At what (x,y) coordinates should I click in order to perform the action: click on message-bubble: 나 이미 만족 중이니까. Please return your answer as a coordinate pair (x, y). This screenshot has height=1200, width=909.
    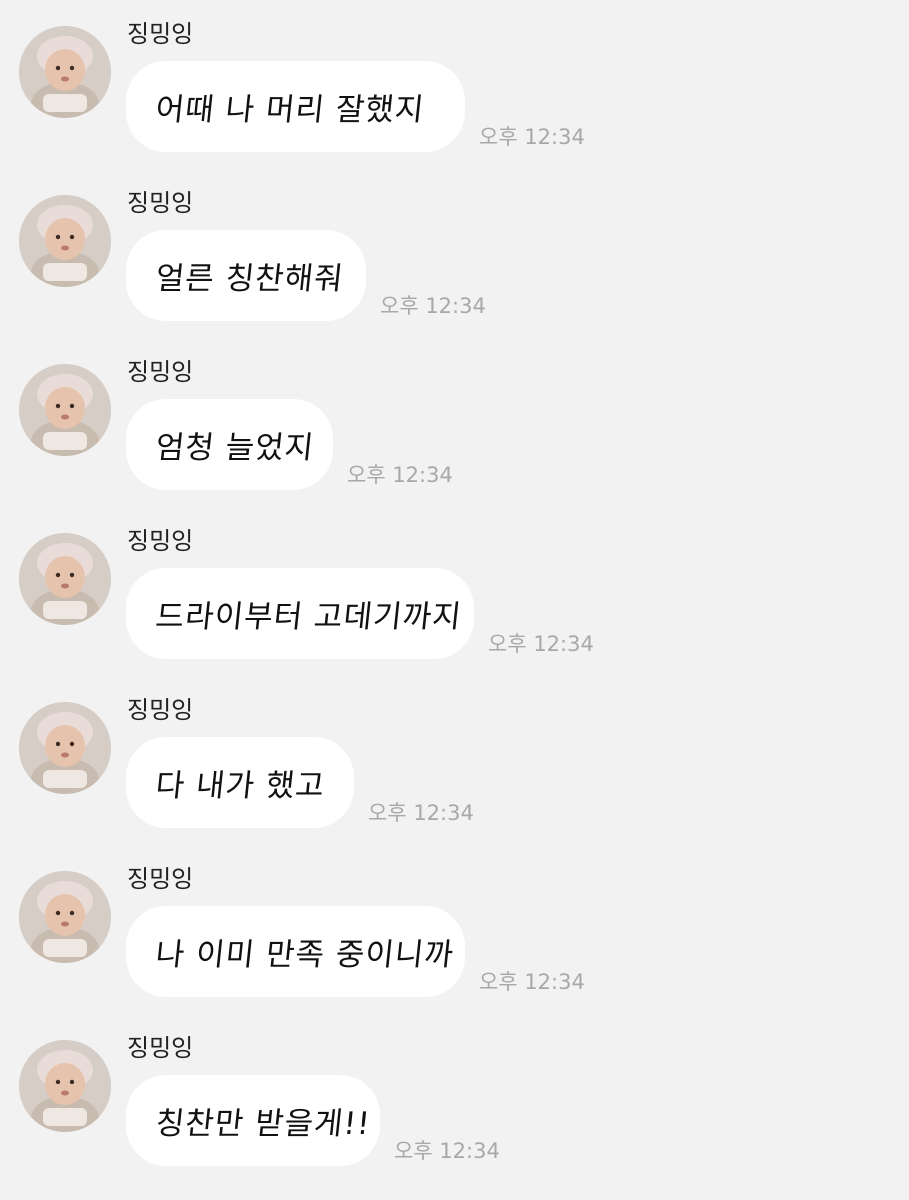
    Looking at the image, I should click on (295, 951).